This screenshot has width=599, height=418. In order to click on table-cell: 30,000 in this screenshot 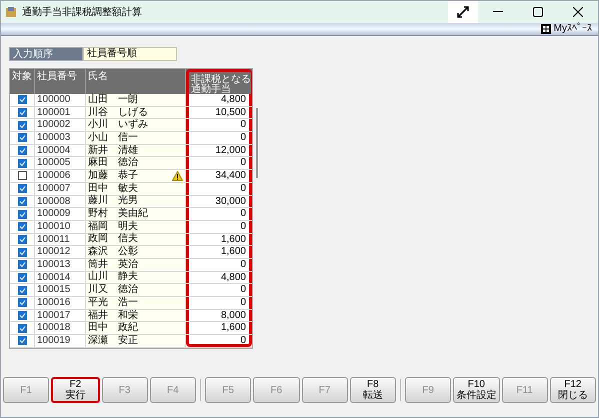, I will do `click(219, 202)`.